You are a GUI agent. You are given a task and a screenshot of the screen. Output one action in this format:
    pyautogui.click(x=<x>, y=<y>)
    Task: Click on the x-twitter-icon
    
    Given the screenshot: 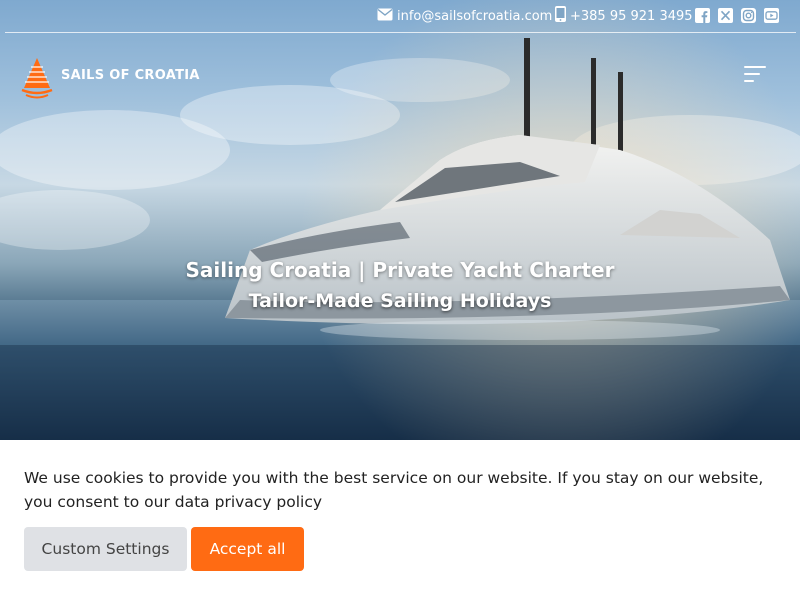 What is the action you would take?
    pyautogui.click(x=725, y=15)
    